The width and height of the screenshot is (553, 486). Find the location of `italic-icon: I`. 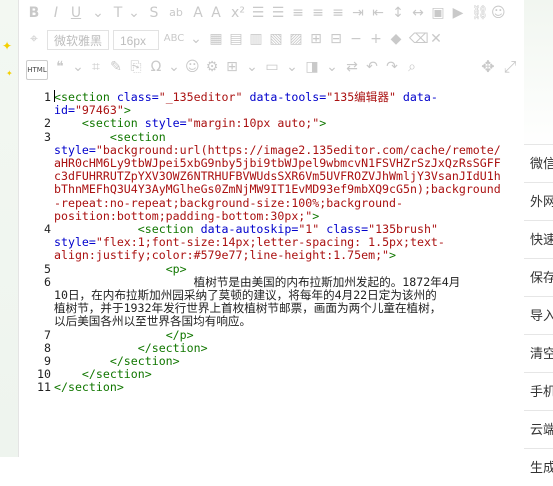

italic-icon: I is located at coordinates (56, 13).